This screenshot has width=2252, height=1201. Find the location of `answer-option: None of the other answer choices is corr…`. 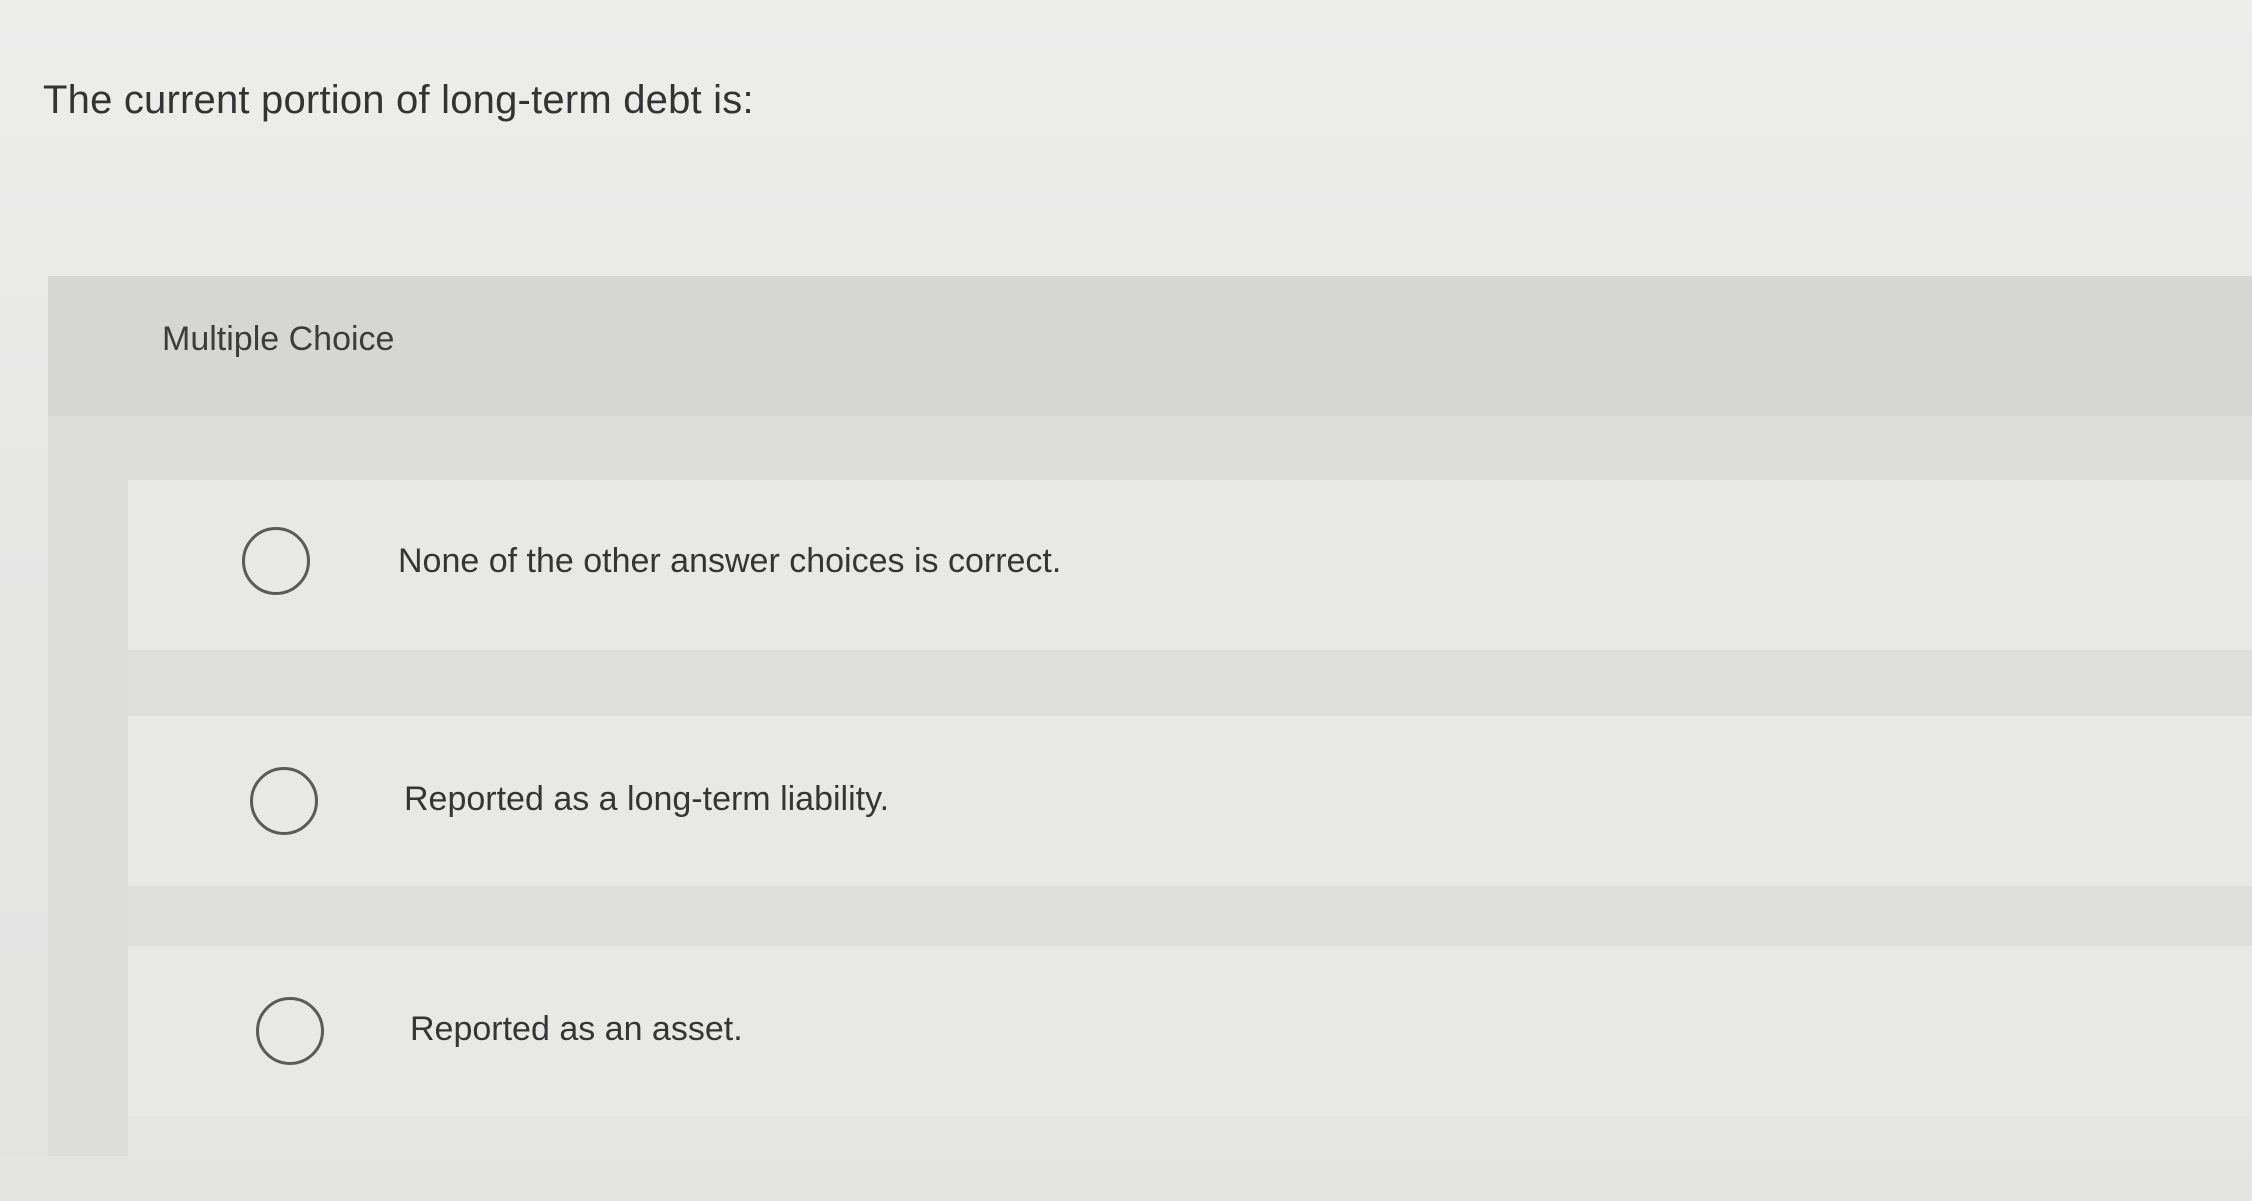

answer-option: None of the other answer choices is corr… is located at coordinates (1190, 565).